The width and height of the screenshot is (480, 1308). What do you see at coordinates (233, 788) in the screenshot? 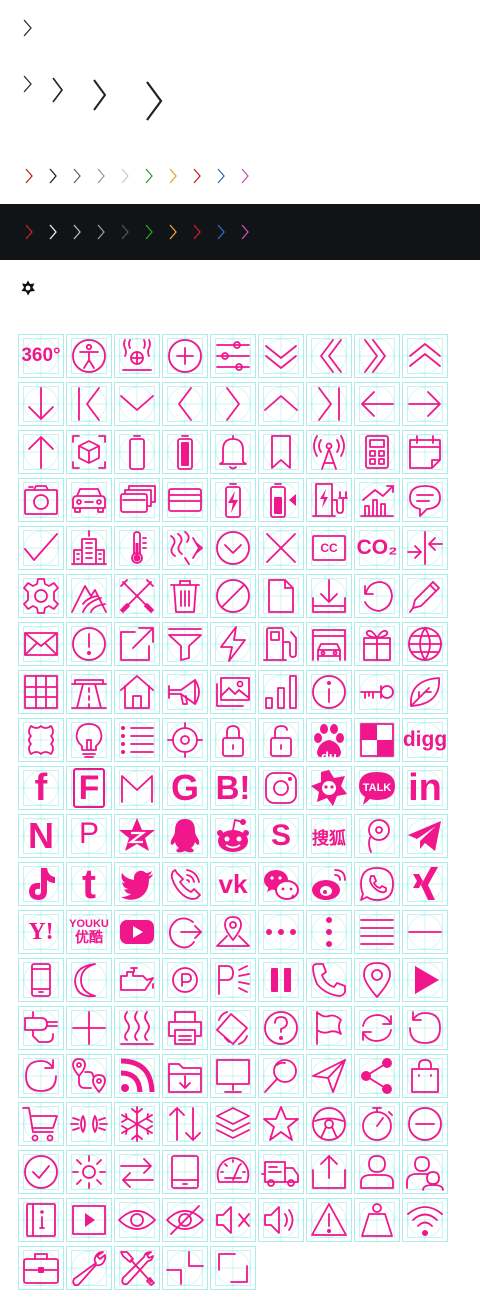
I see `icon-cell: B!` at bounding box center [233, 788].